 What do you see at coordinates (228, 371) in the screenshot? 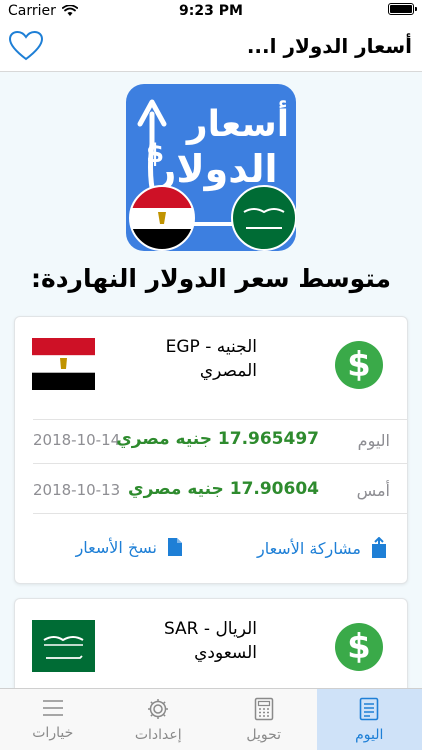
I see `currency-name-line2: المصري` at bounding box center [228, 371].